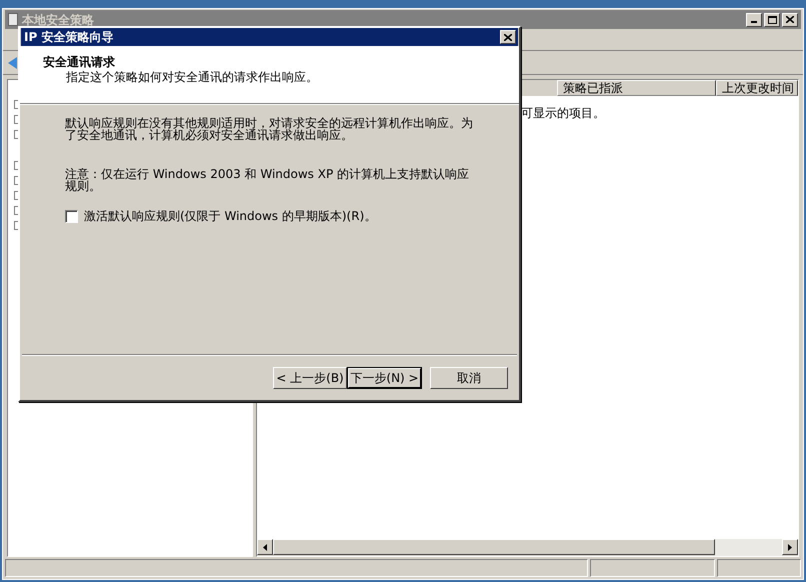 Image resolution: width=806 pixels, height=582 pixels. Describe the element at coordinates (69, 37) in the screenshot. I see `dialog-title: IP 安全策略向导` at that location.